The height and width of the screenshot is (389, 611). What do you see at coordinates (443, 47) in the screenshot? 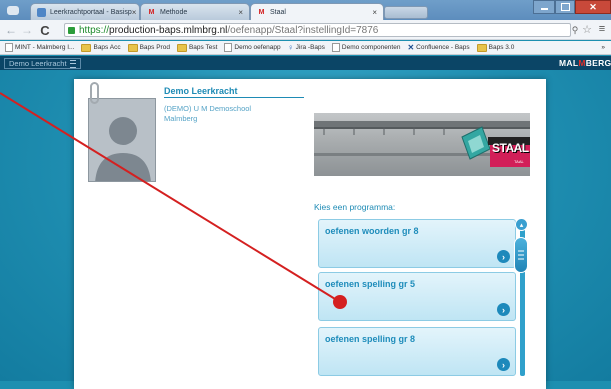
I see `bookmark-label: Confluence - Baps` at bounding box center [443, 47].